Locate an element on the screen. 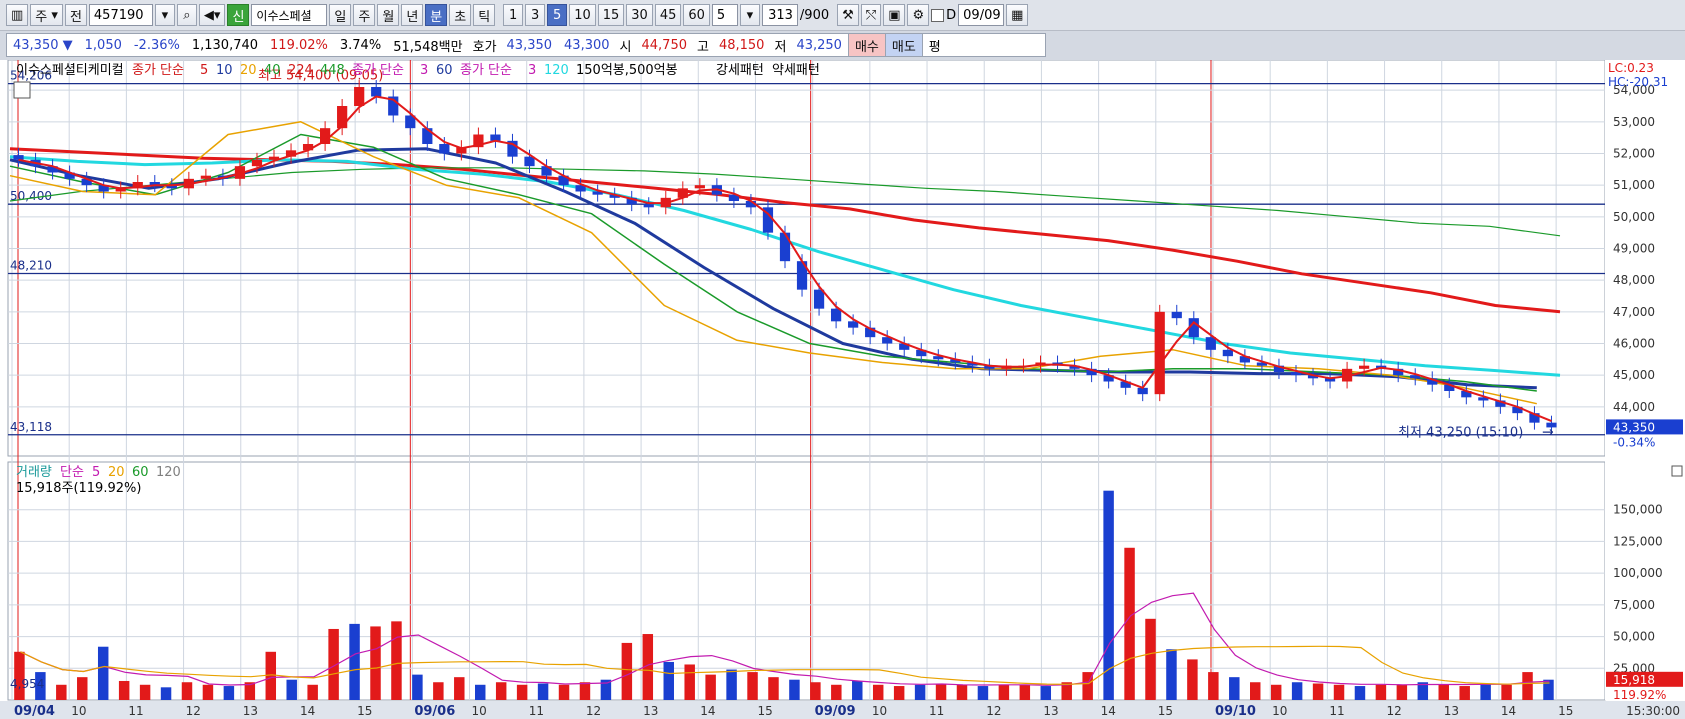 The width and height of the screenshot is (1685, 719). chart-menu-icon: ▥ is located at coordinates (17, 15).